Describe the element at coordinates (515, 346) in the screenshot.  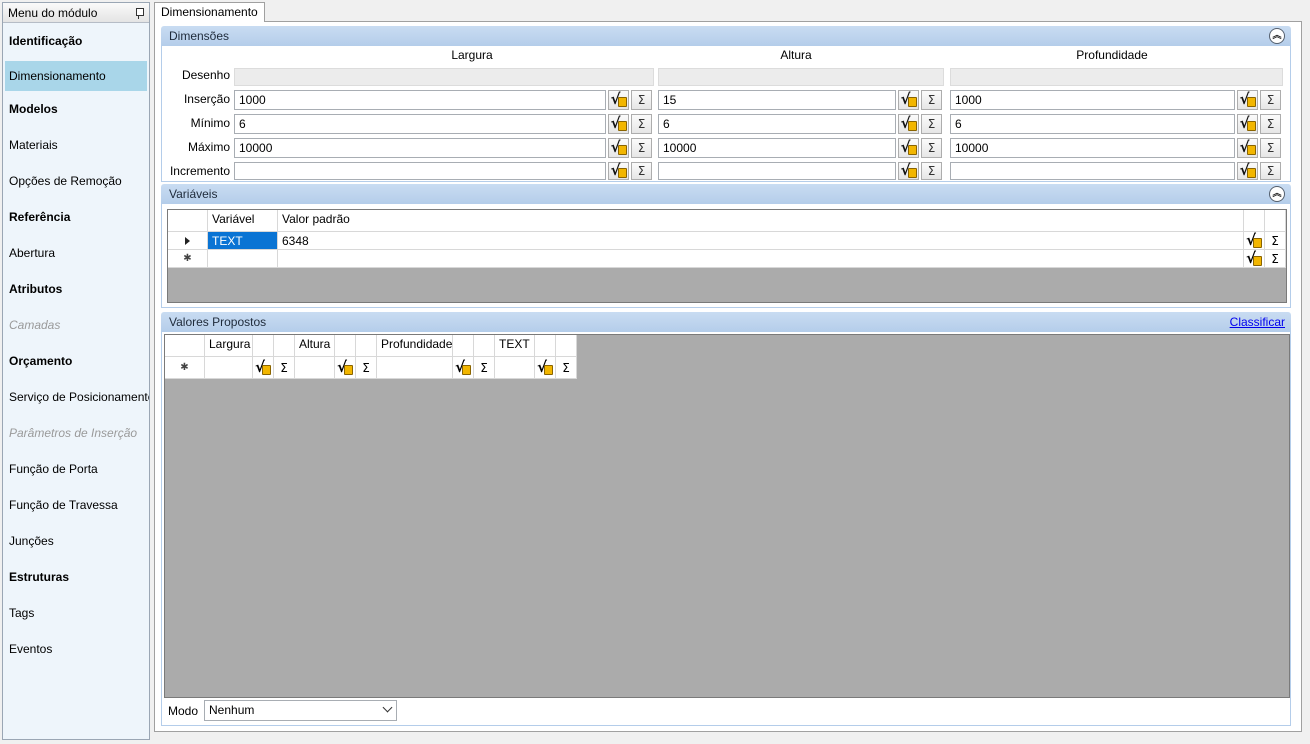
I see `column-header: TEXT` at that location.